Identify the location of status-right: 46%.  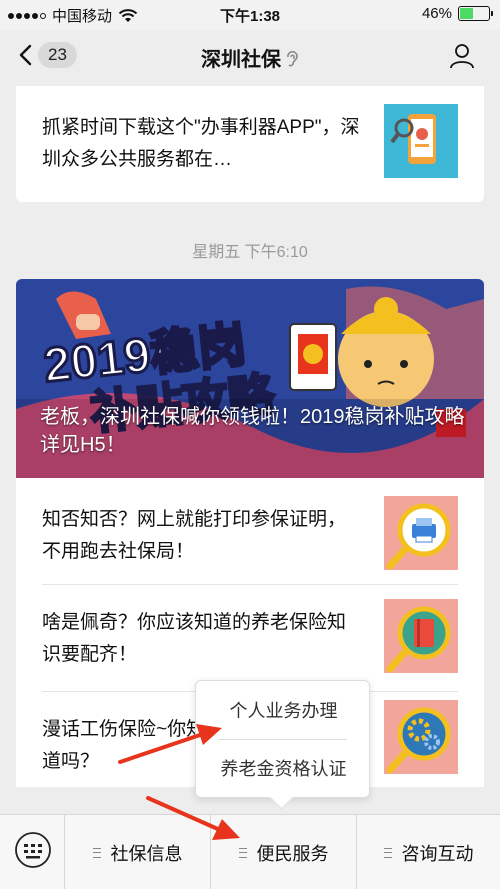
(457, 13).